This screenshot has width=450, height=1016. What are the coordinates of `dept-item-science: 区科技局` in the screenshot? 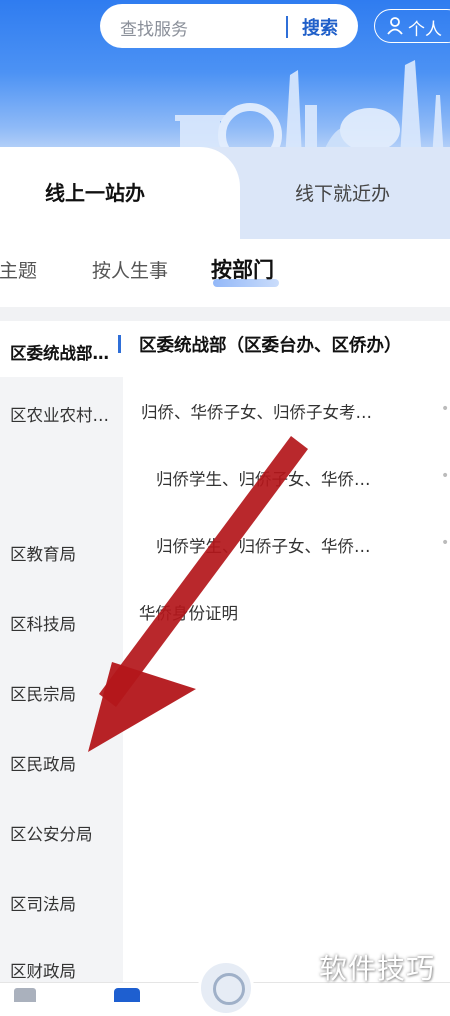 It's located at (61, 622).